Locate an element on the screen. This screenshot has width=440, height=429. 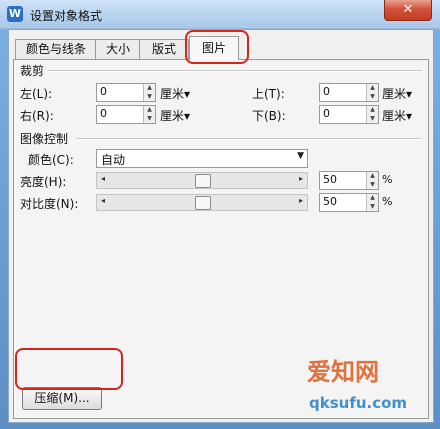
contrast-unit: % is located at coordinates (387, 201).